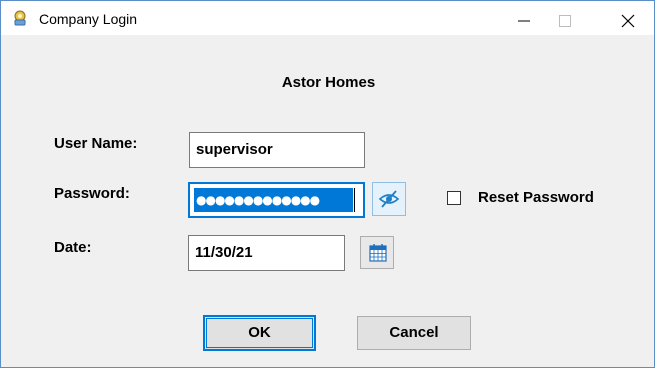  Describe the element at coordinates (327, 18) in the screenshot. I see `title-bar: Company Login` at that location.